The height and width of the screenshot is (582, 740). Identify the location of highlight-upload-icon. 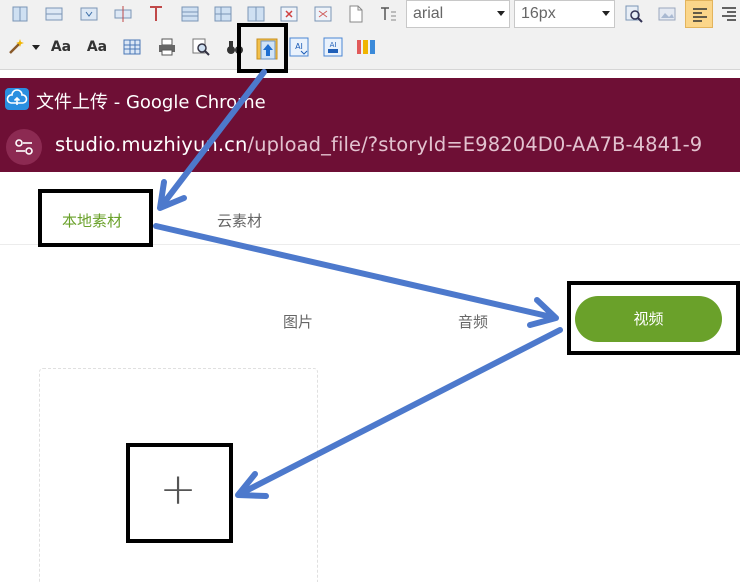
(262, 48).